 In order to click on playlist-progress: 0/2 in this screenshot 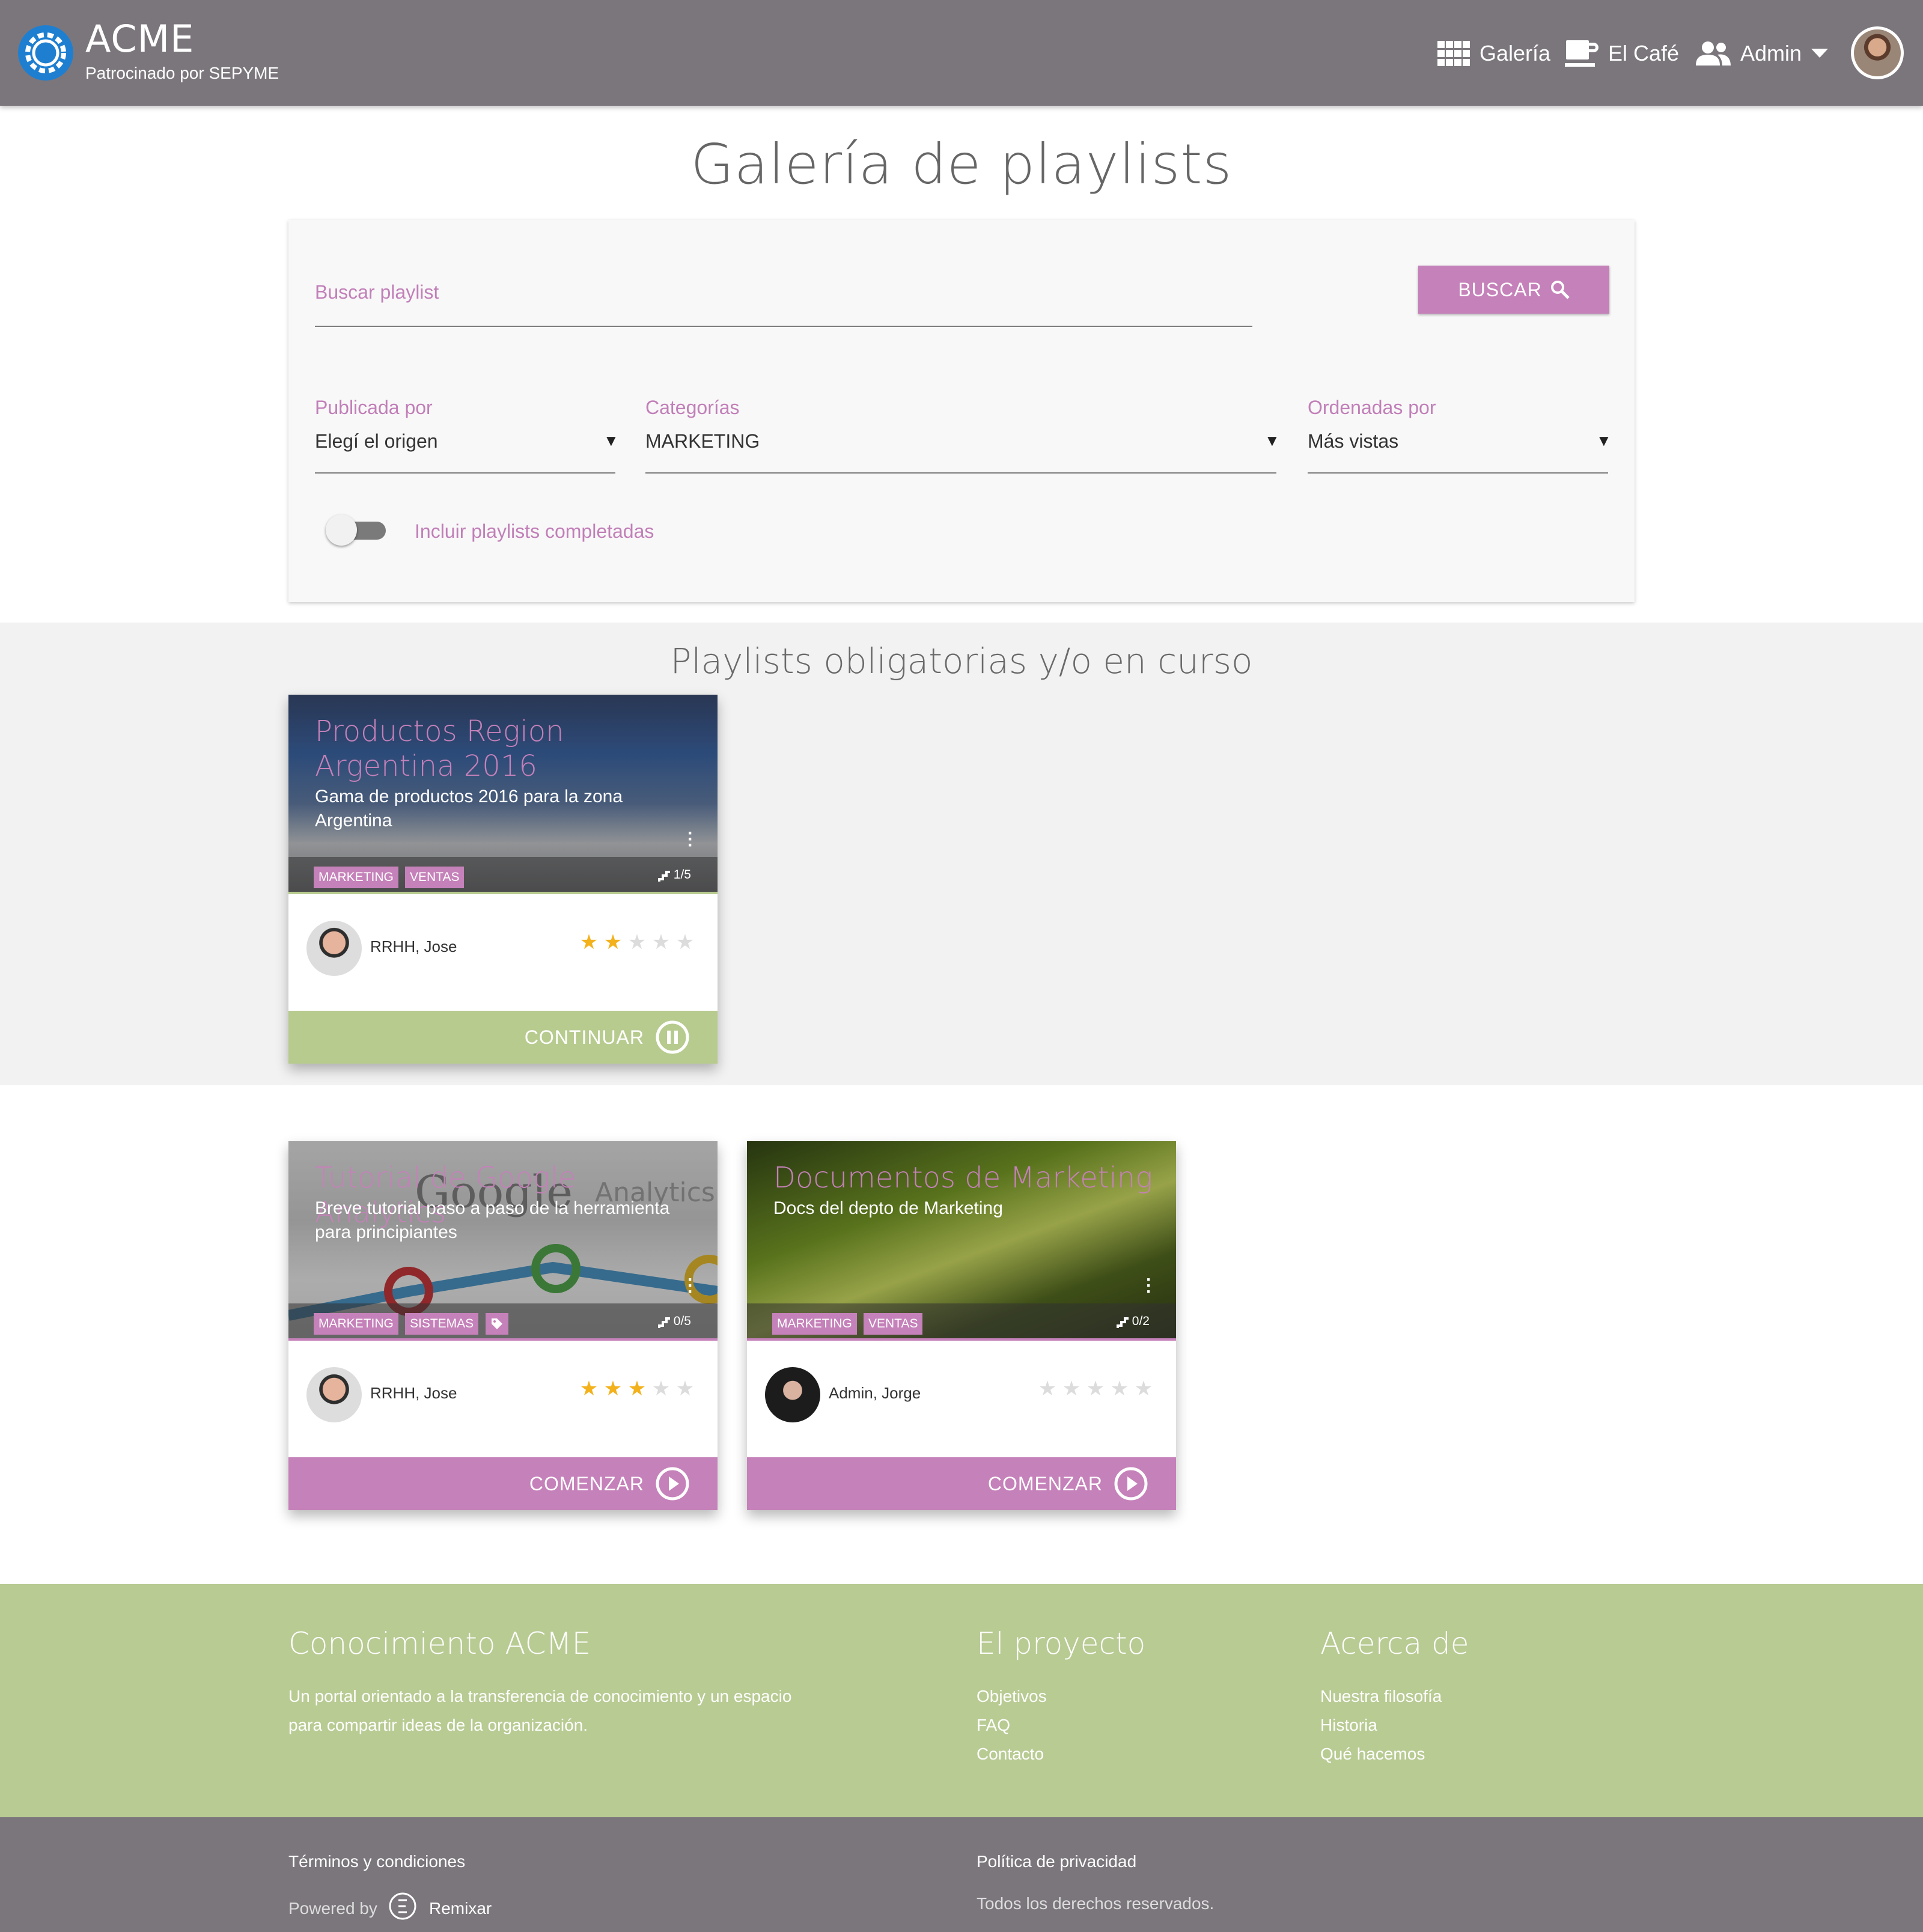, I will do `click(1131, 1321)`.